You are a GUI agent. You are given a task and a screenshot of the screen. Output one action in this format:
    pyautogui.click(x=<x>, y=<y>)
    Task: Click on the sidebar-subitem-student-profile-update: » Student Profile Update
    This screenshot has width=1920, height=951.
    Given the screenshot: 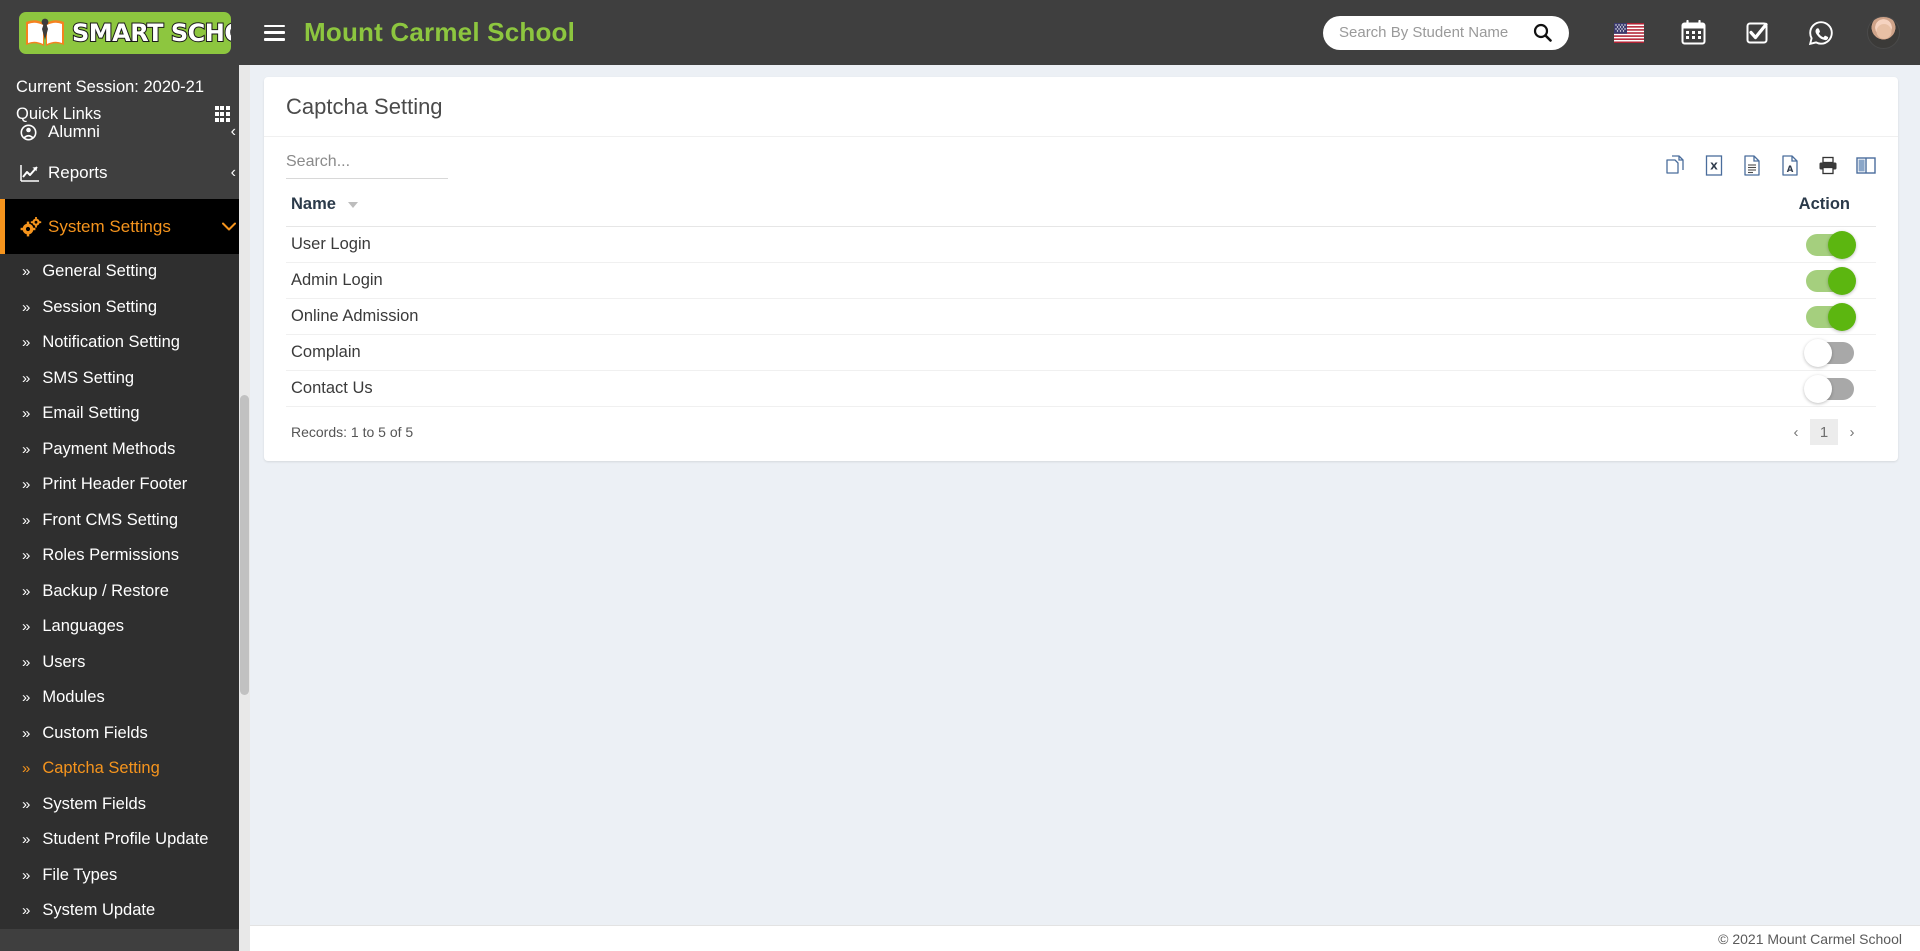 What is the action you would take?
    pyautogui.click(x=125, y=840)
    